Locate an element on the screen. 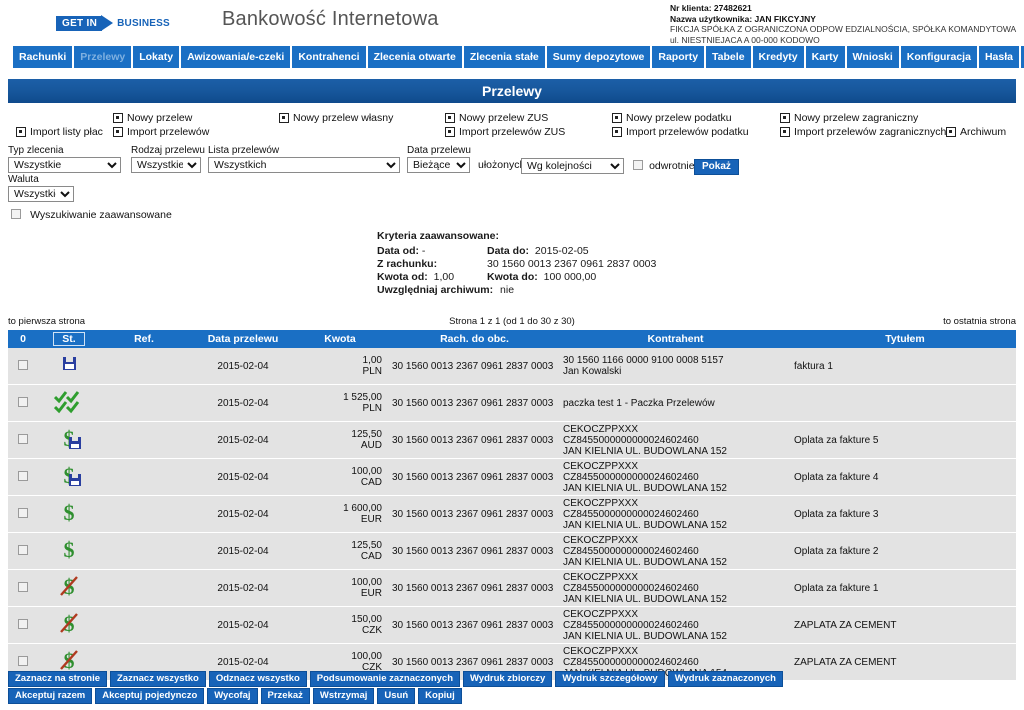 This screenshot has height=710, width=1024. button-usu: Usuń is located at coordinates (396, 696).